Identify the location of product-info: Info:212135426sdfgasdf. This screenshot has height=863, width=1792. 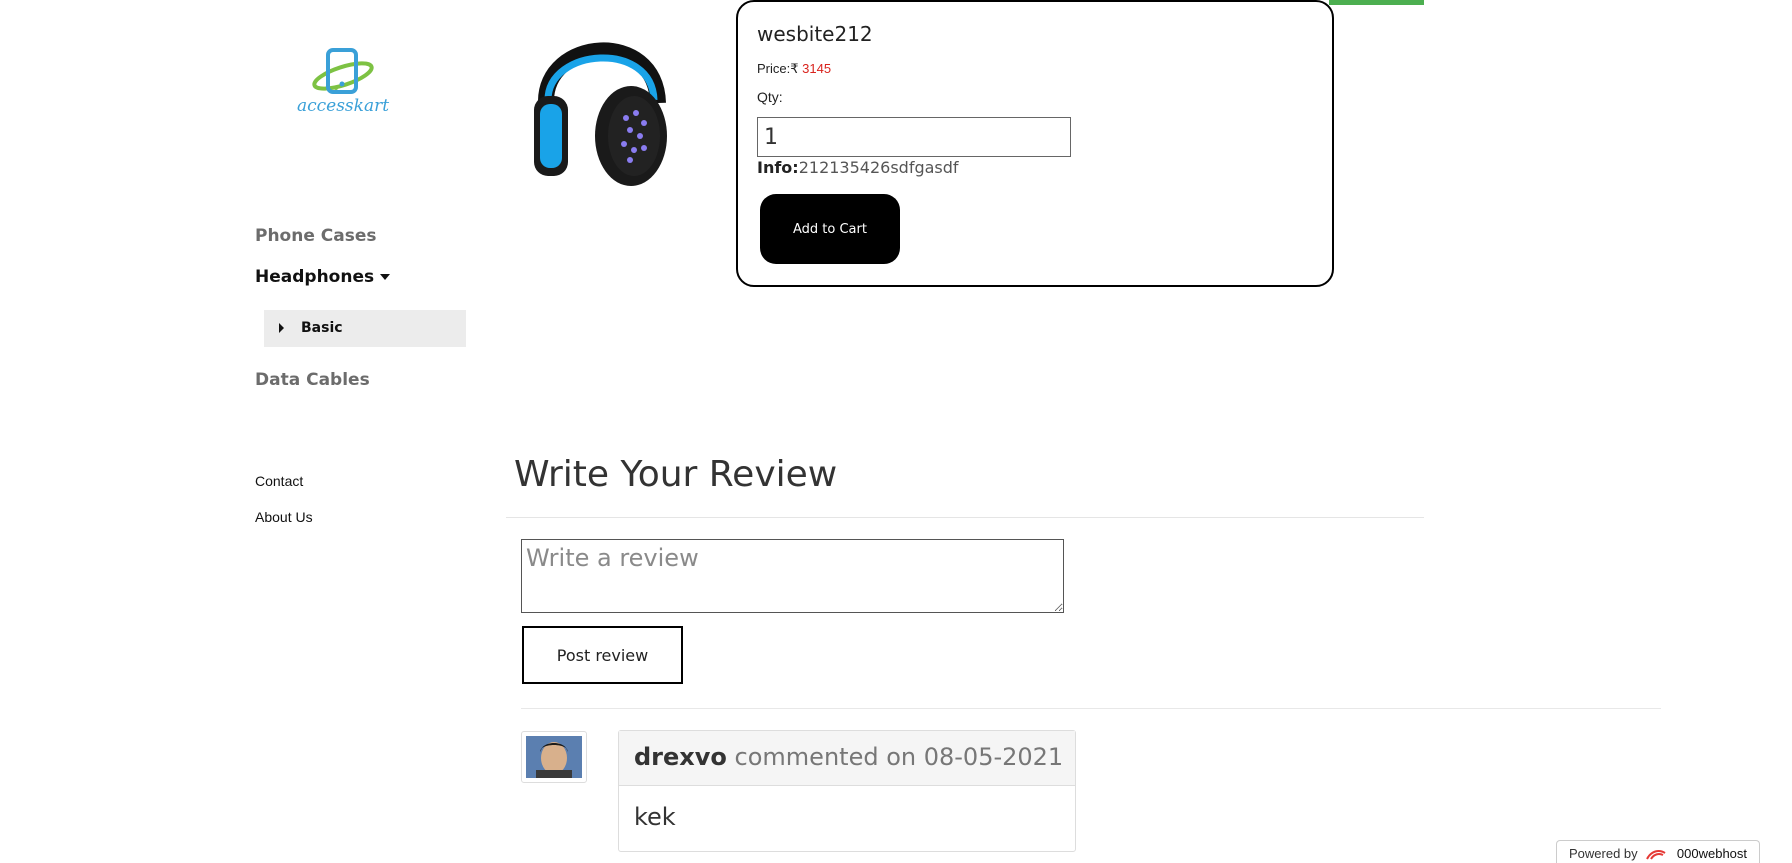
(858, 167).